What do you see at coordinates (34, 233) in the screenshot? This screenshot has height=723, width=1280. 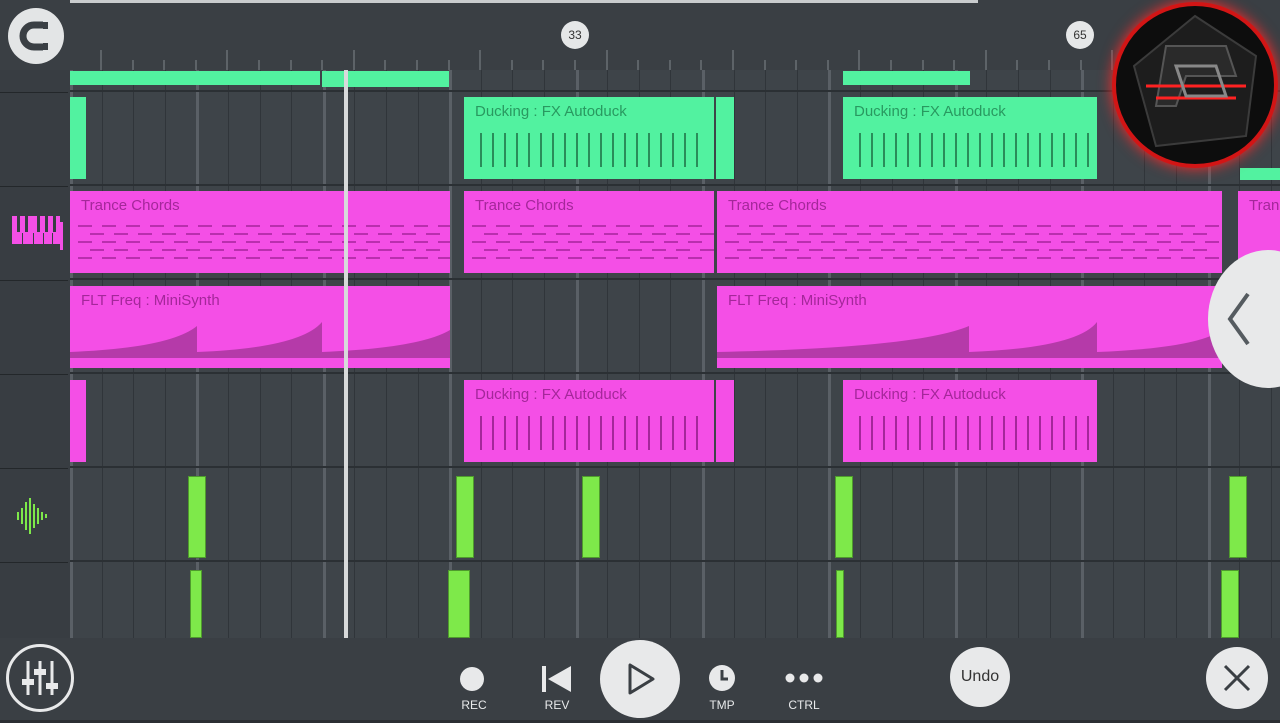 I see `channel-piano` at bounding box center [34, 233].